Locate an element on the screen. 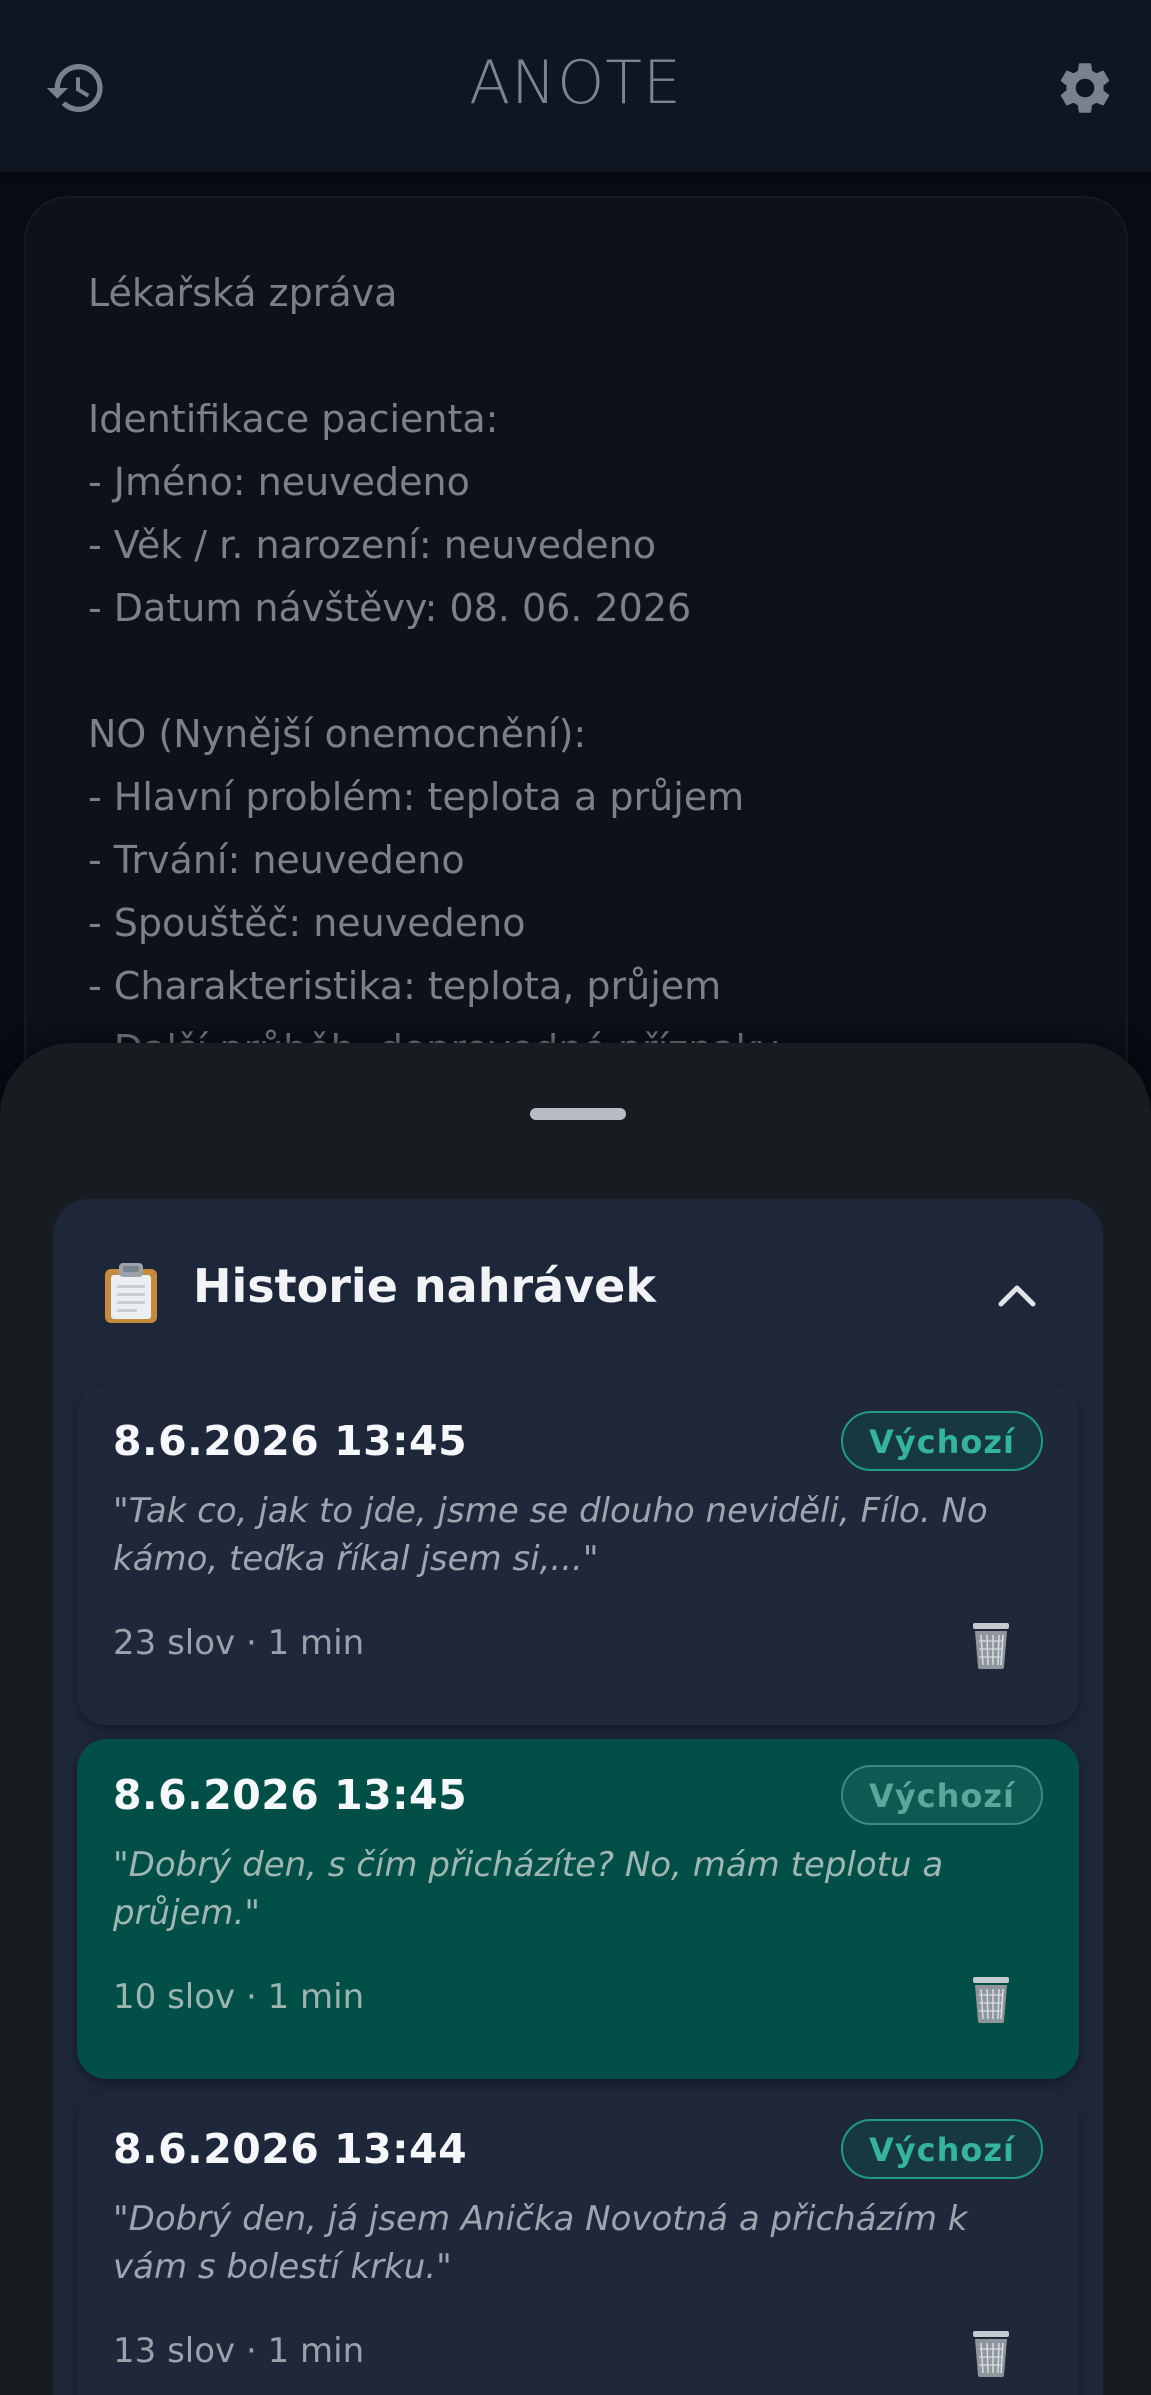 This screenshot has height=2395, width=1151. history-title: Historie nahrávek is located at coordinates (424, 1286).